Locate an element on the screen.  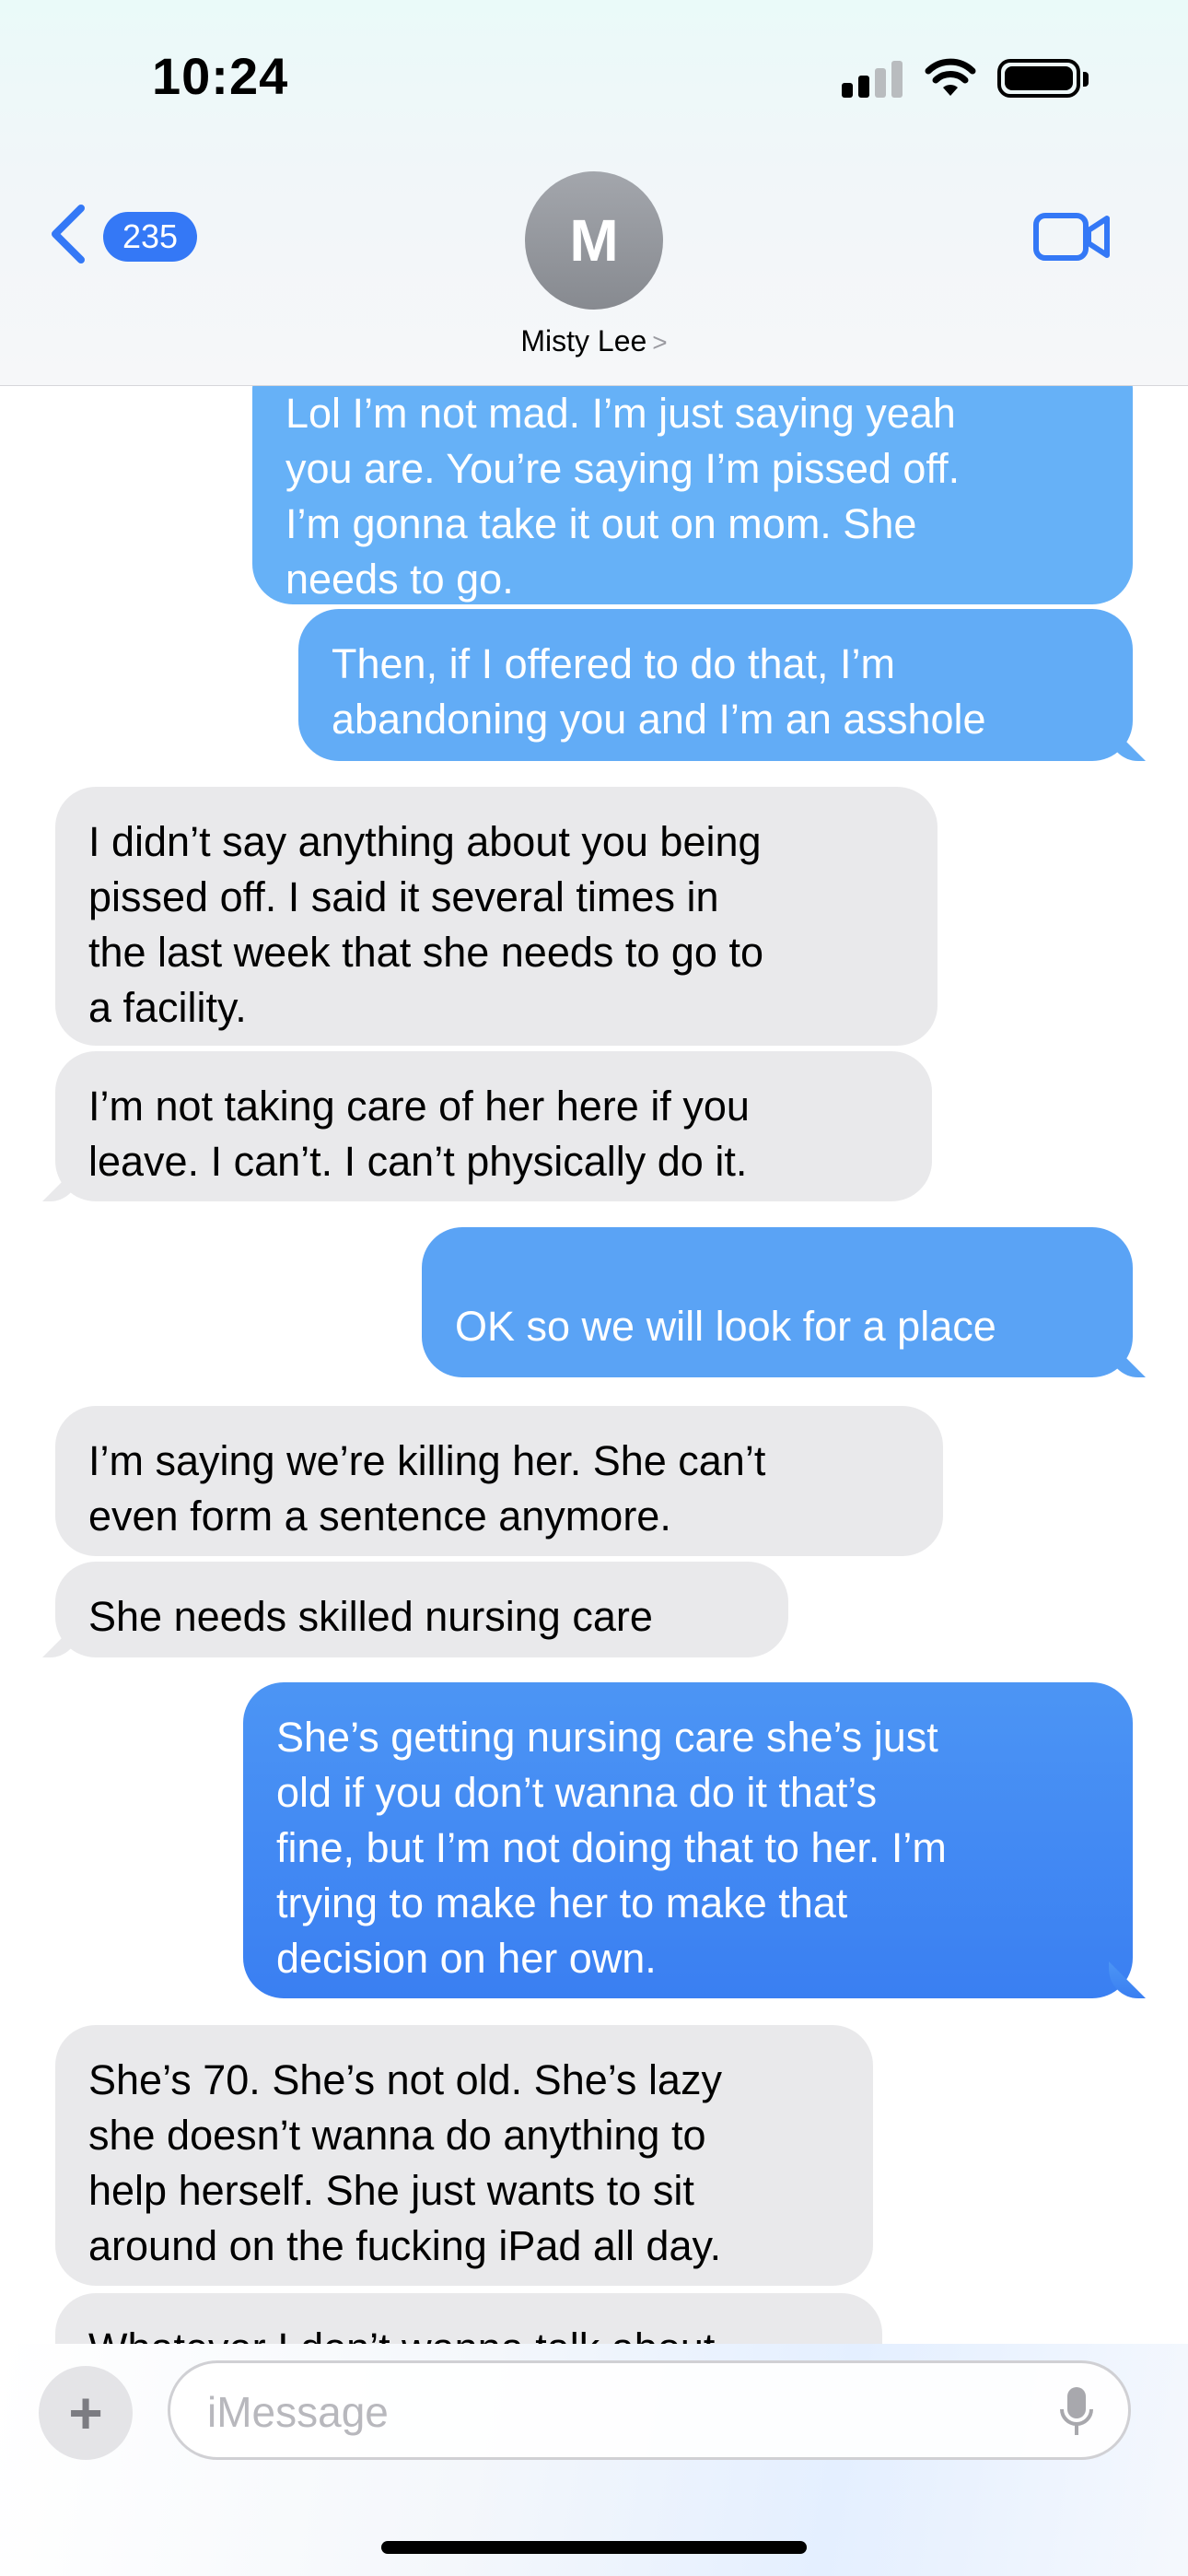
signal-icon is located at coordinates (873, 79).